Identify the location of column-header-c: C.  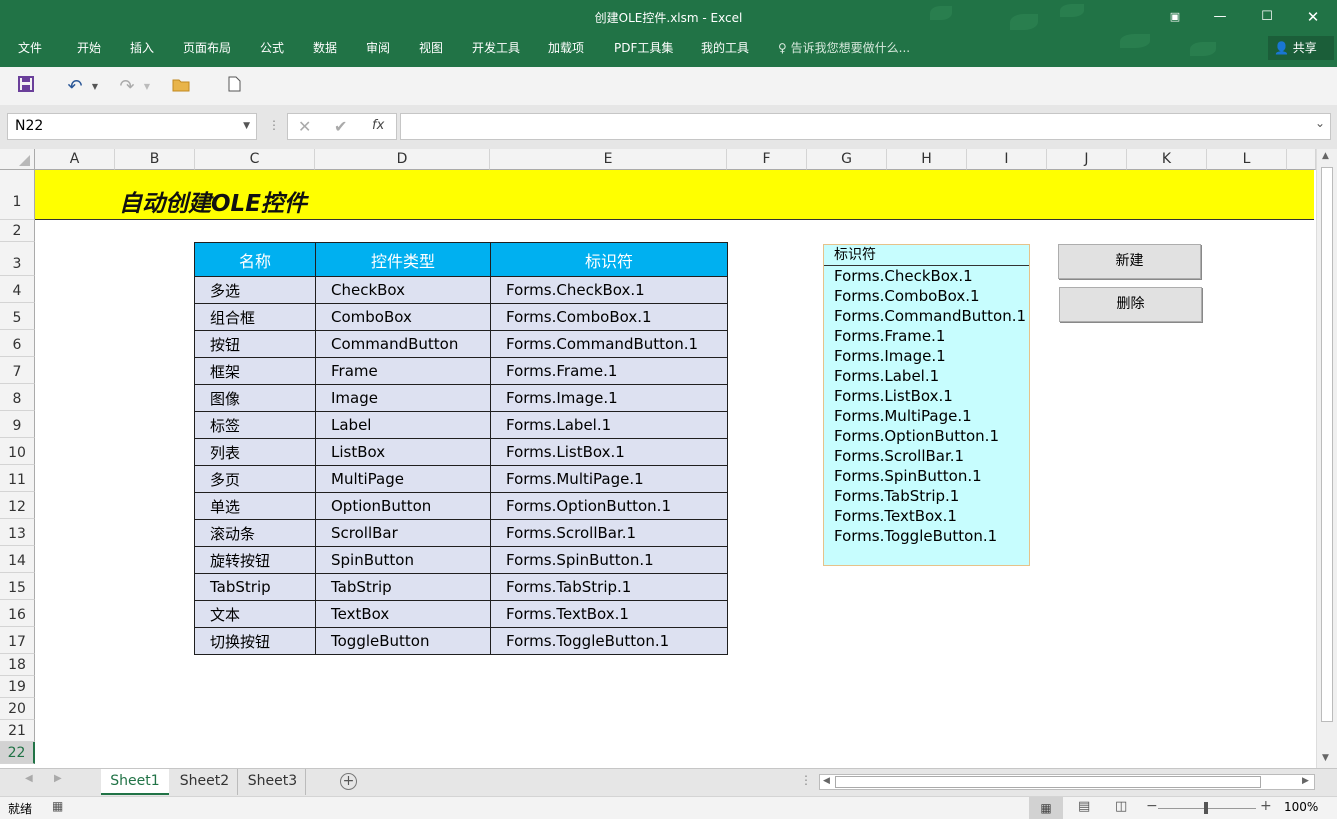
(255, 159).